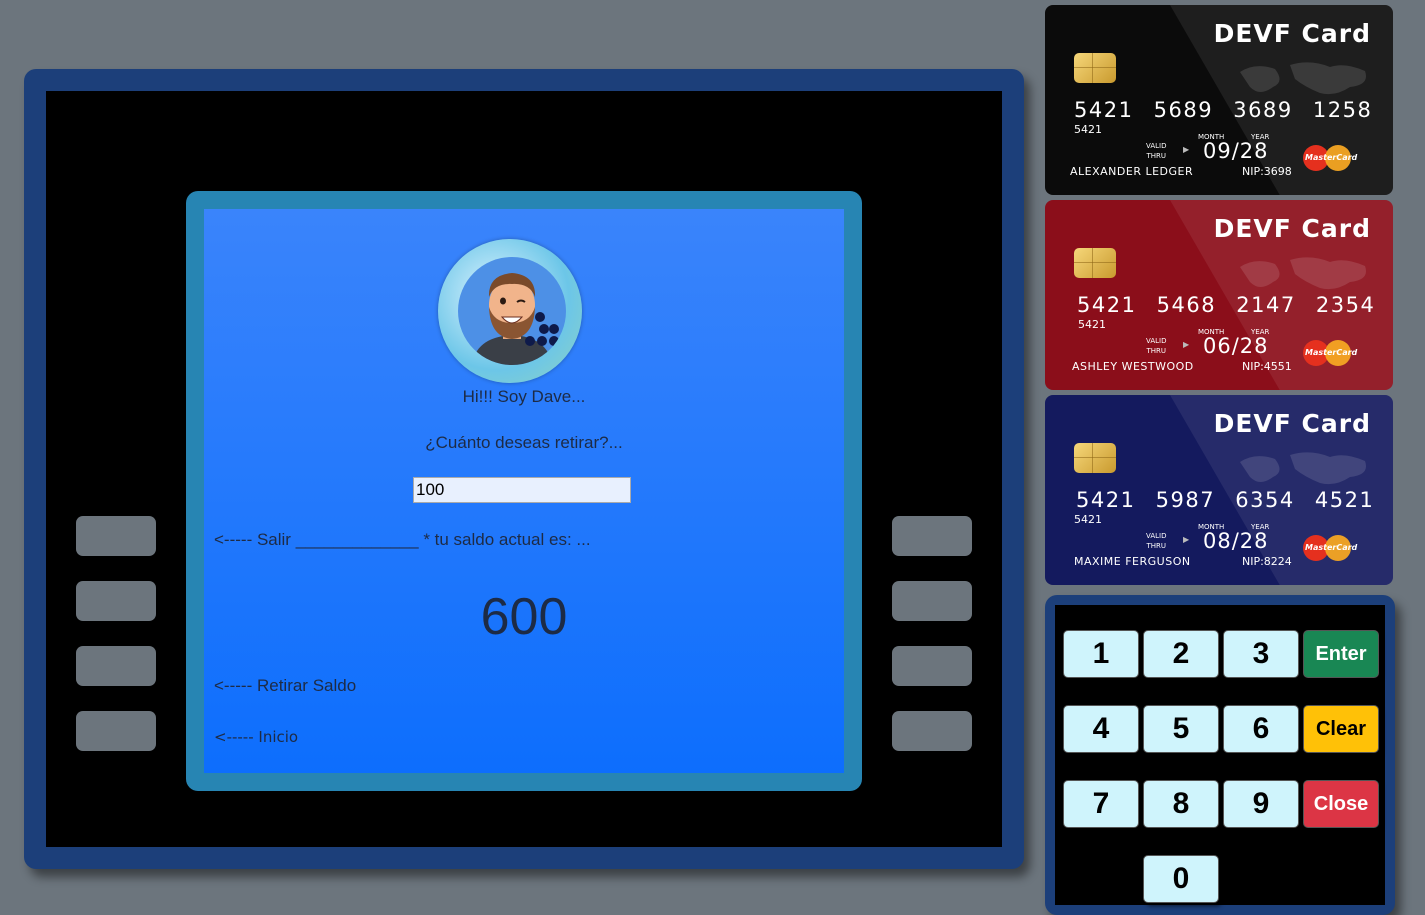 The width and height of the screenshot is (1425, 915). I want to click on key-0: 0, so click(1181, 879).